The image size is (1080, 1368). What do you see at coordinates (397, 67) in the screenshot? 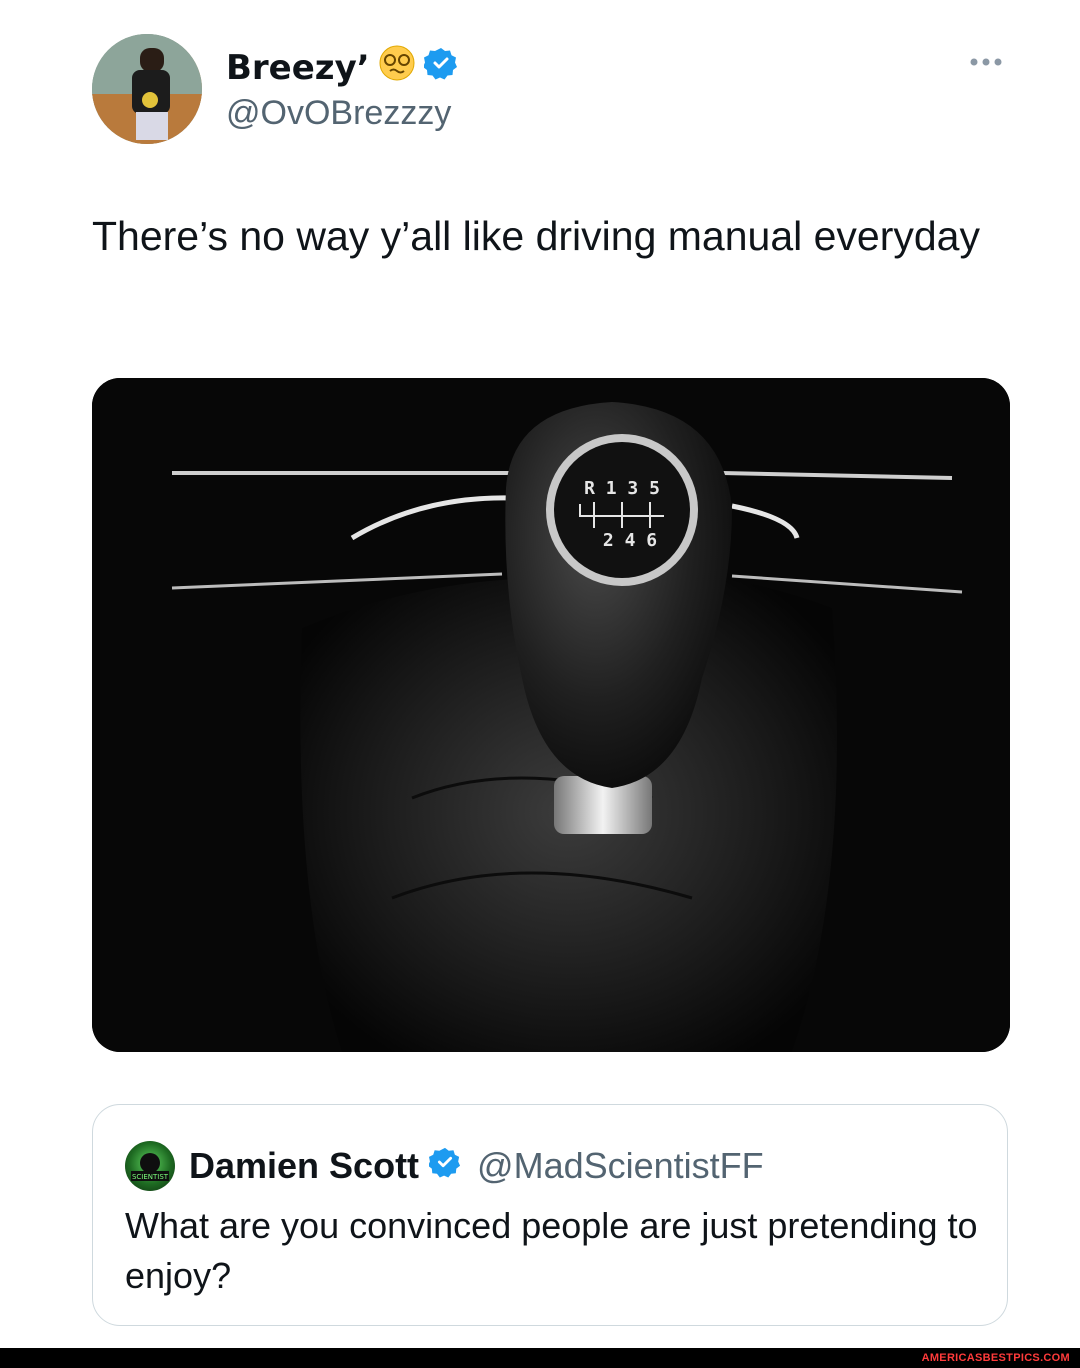
I see `dizzy-face-emoji-icon` at bounding box center [397, 67].